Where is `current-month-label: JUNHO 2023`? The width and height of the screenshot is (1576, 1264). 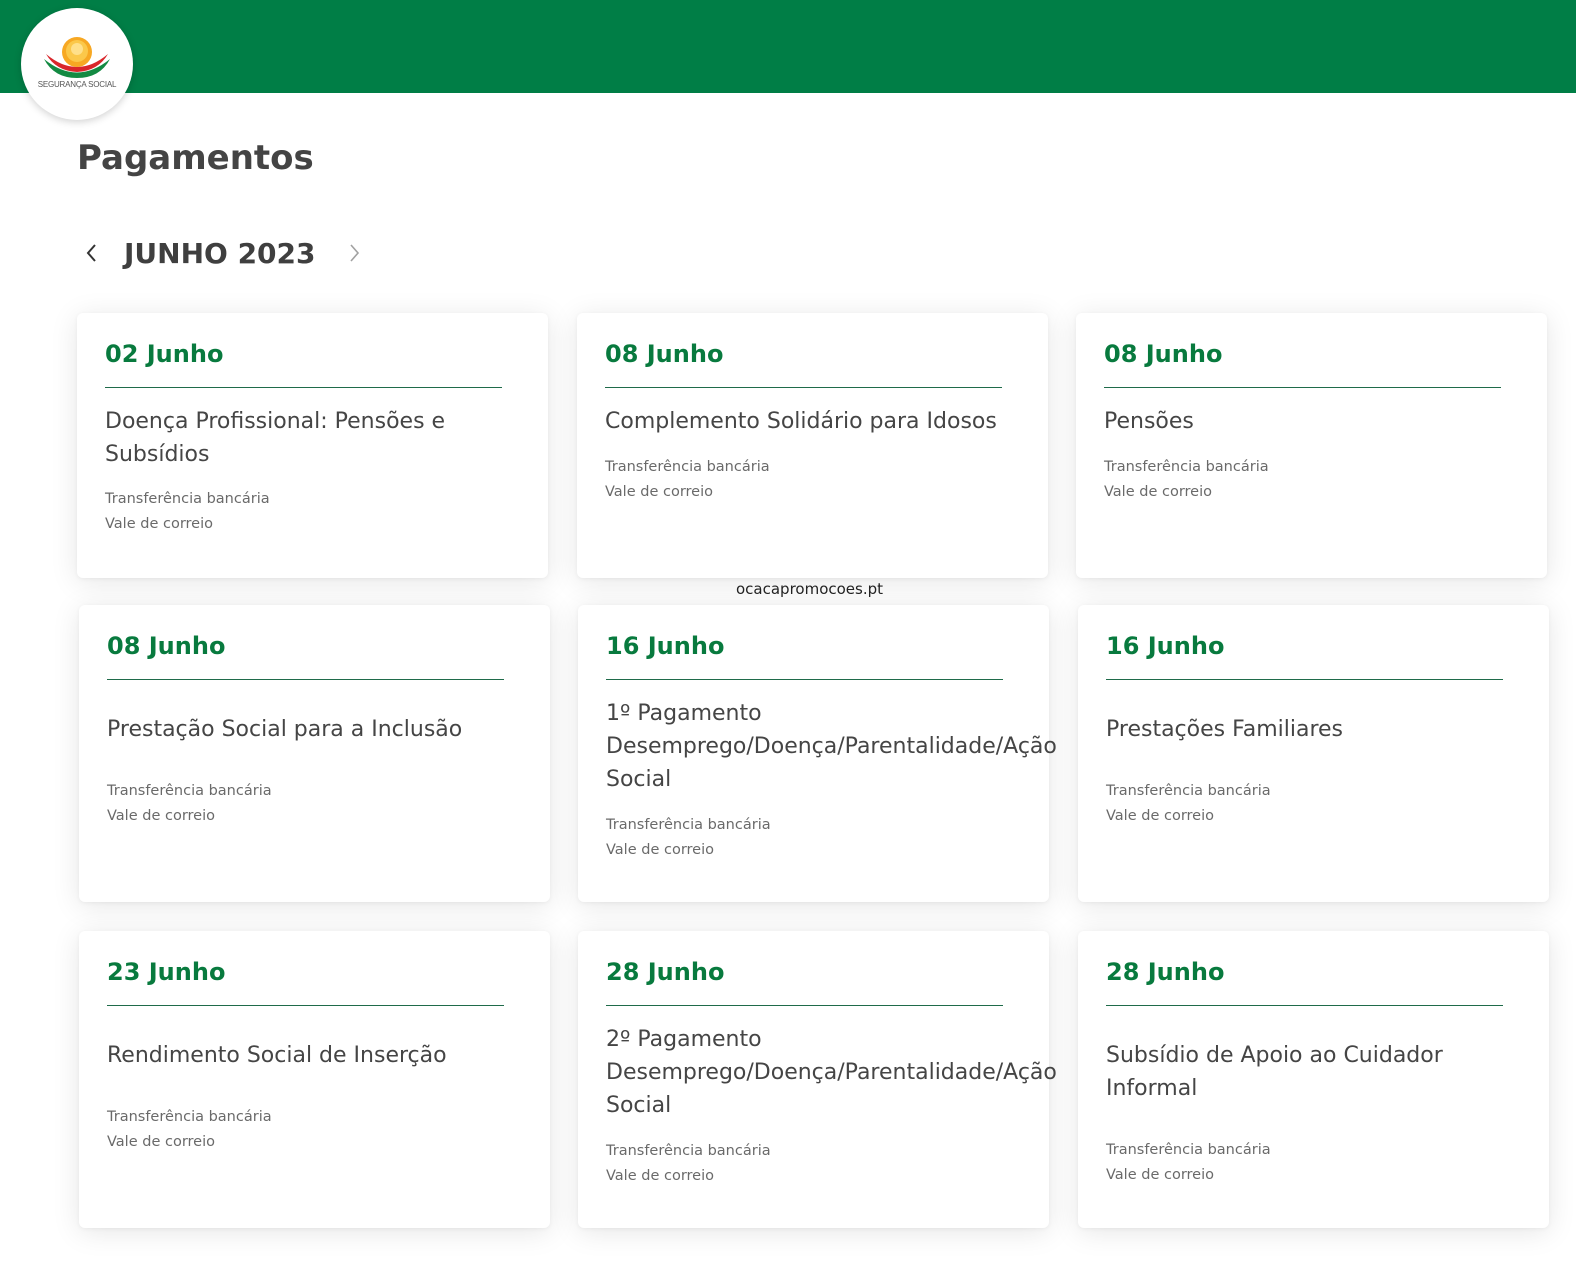
current-month-label: JUNHO 2023 is located at coordinates (220, 253).